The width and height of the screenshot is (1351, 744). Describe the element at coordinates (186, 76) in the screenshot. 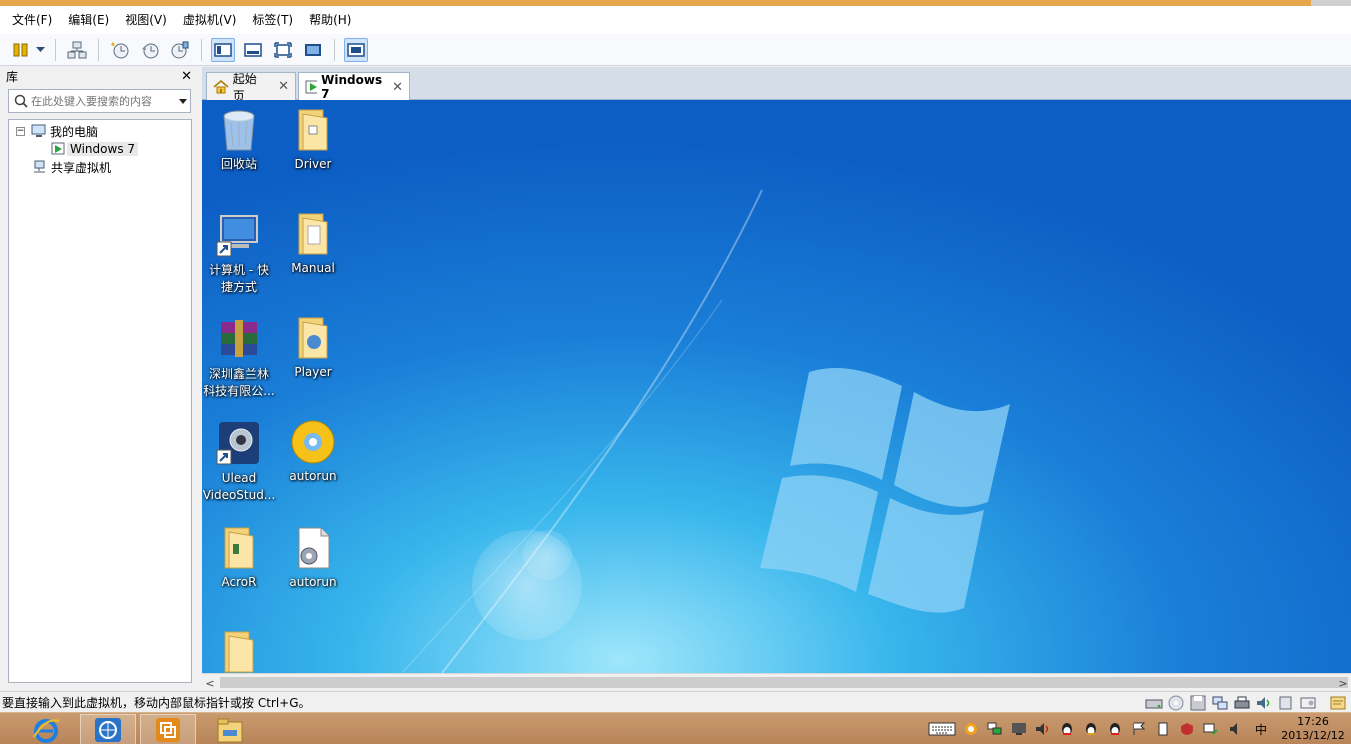

I see `library-close-icon: ✕` at that location.